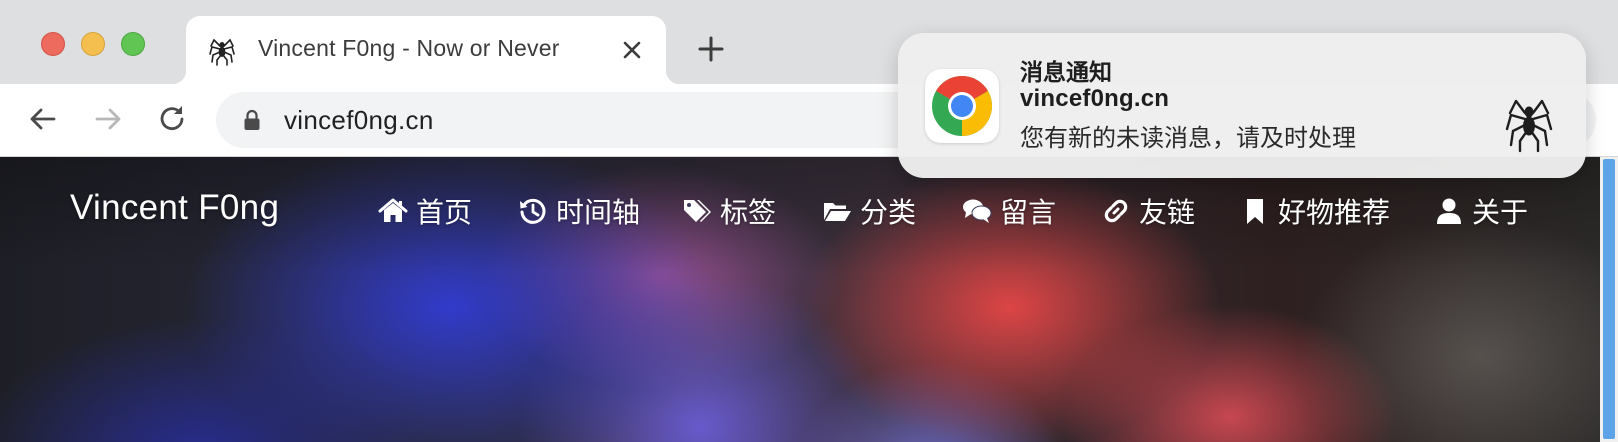  Describe the element at coordinates (1188, 138) in the screenshot. I see `notification-body: 您有新的未读消息，请及时处理` at that location.